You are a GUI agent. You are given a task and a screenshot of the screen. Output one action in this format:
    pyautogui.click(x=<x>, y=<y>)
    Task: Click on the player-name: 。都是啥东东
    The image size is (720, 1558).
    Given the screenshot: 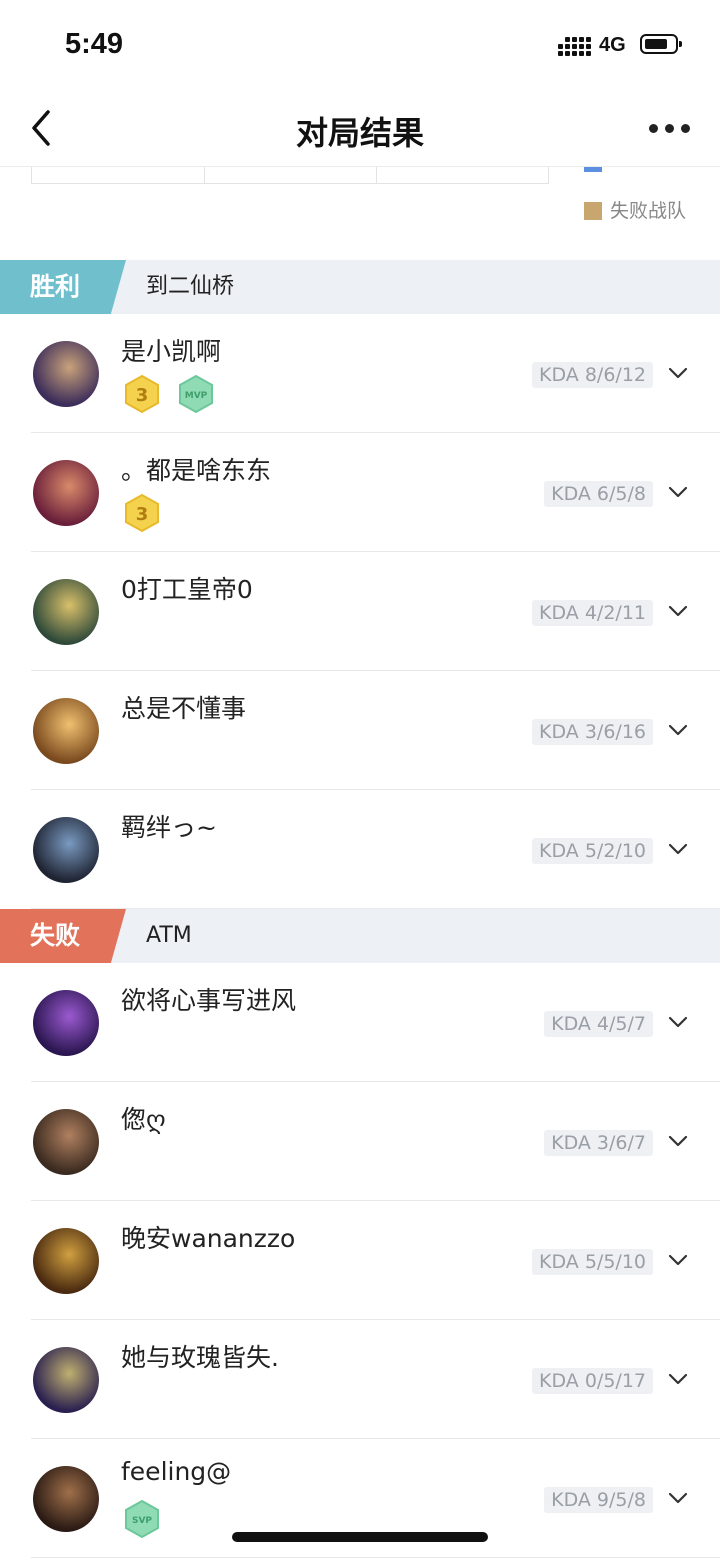 What is the action you would take?
    pyautogui.click(x=196, y=470)
    